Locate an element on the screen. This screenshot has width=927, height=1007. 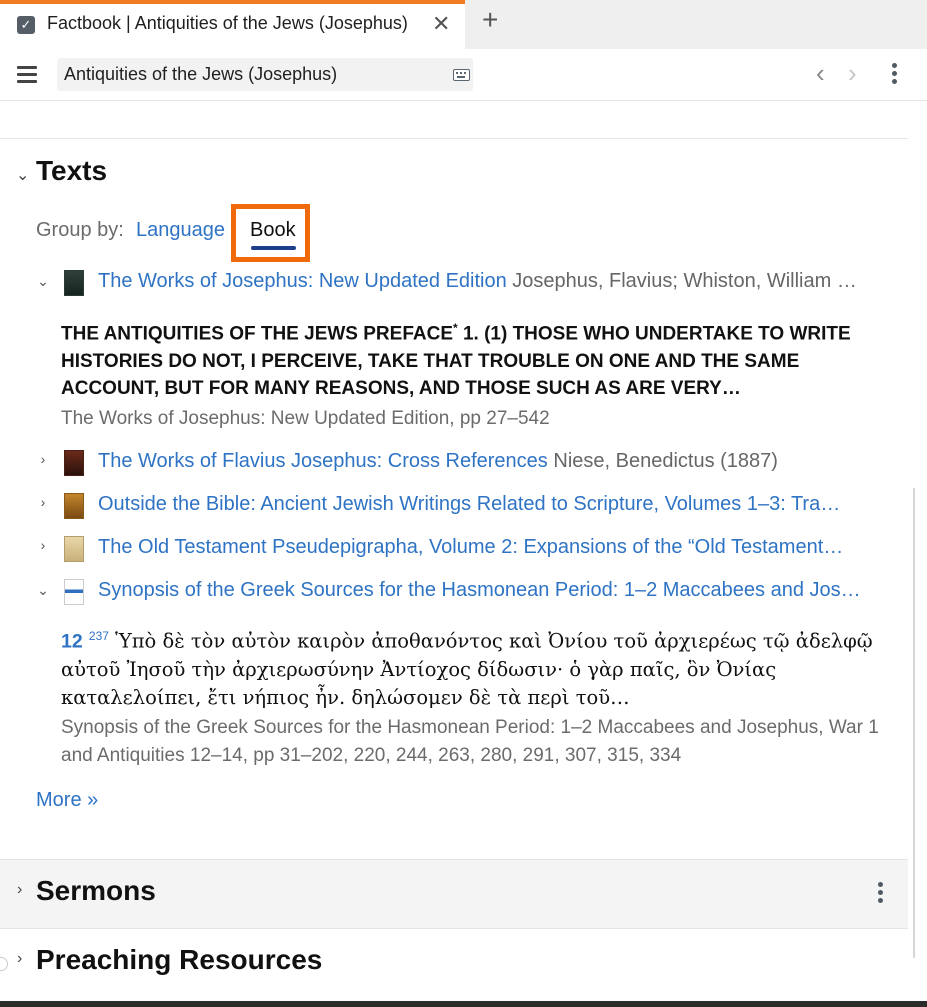
scrollbar is located at coordinates (914, 723).